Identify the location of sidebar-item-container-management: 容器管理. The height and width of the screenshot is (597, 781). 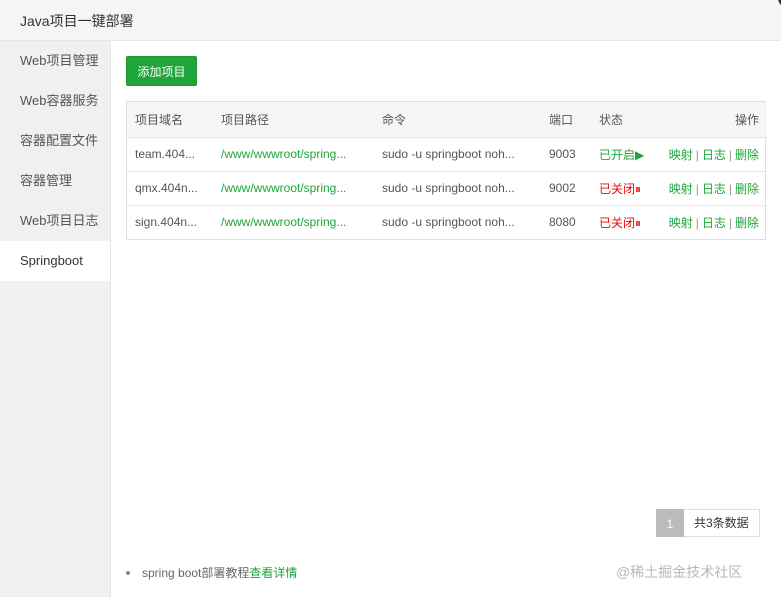
(55, 181).